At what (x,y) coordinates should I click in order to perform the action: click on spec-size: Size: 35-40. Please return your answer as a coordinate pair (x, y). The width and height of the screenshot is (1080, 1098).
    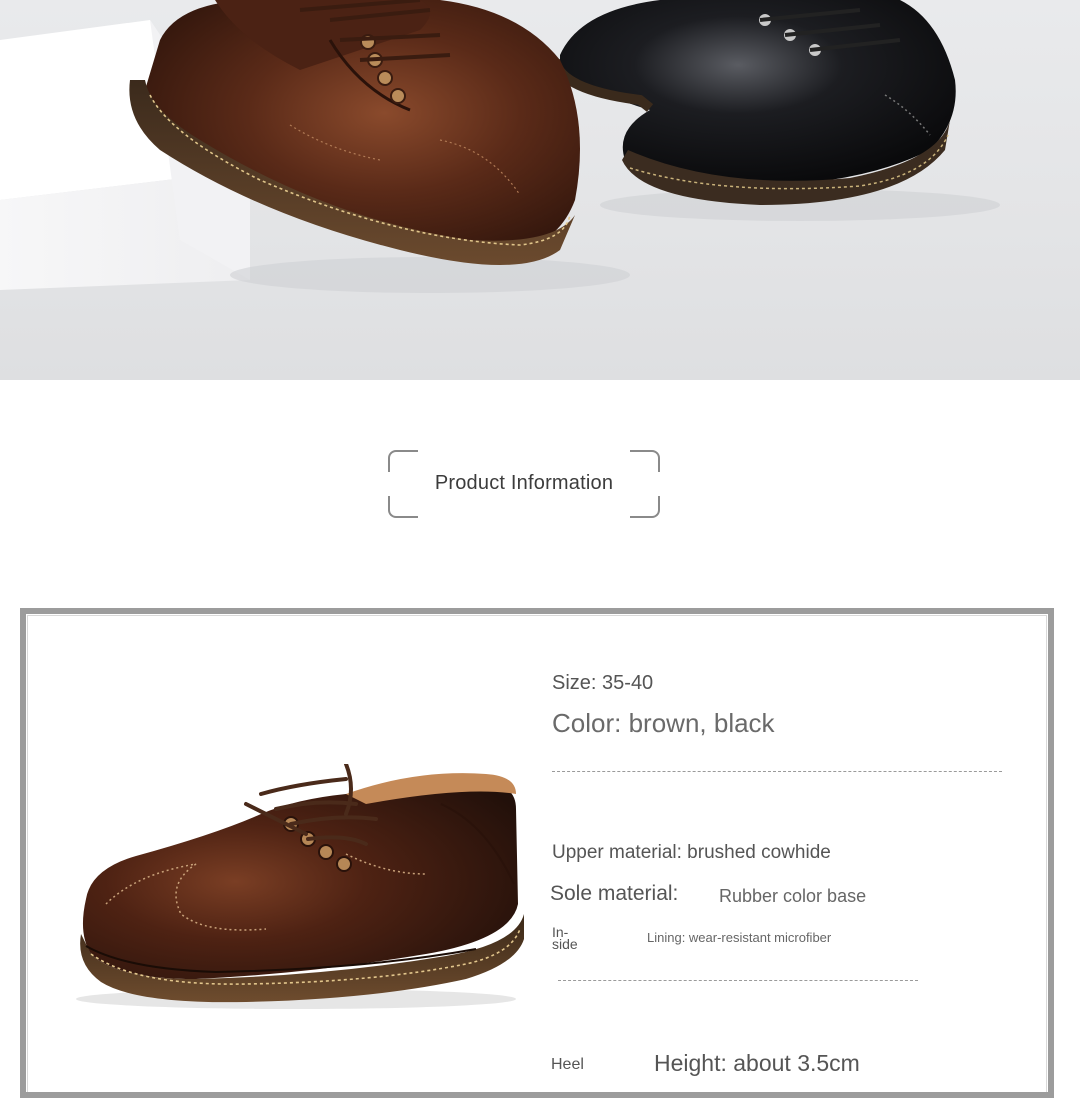
    Looking at the image, I should click on (602, 683).